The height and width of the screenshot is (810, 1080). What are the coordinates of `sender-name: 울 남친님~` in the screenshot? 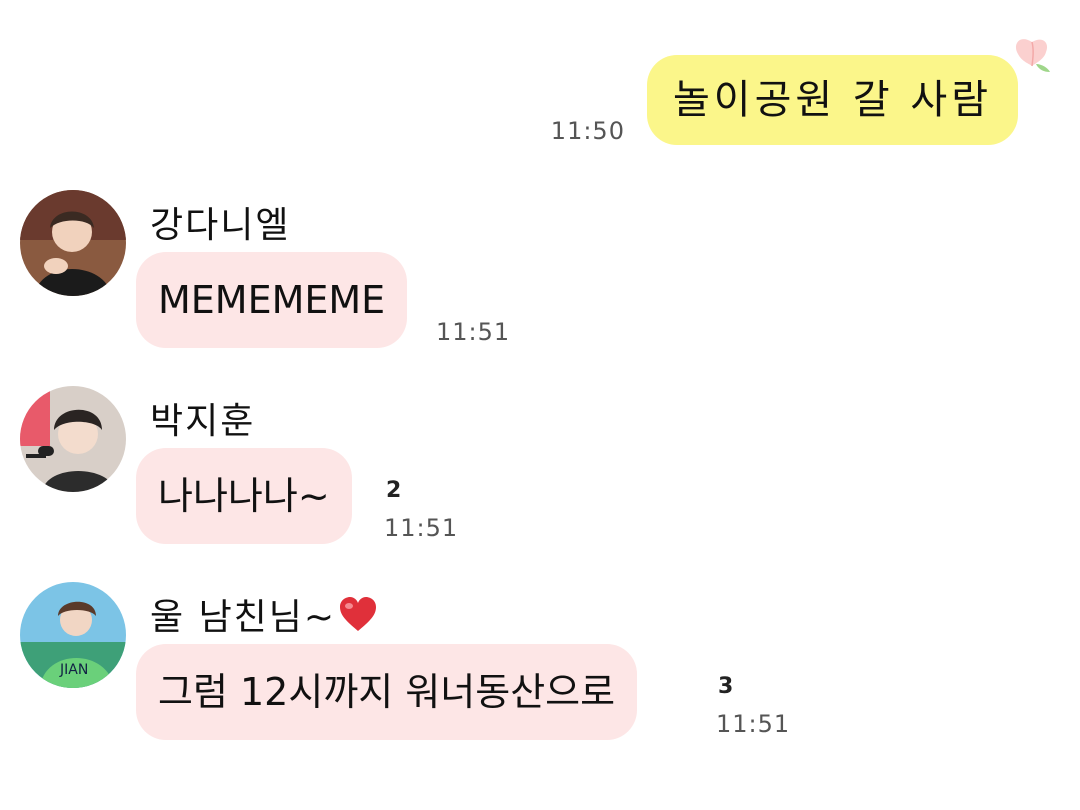 It's located at (264, 614).